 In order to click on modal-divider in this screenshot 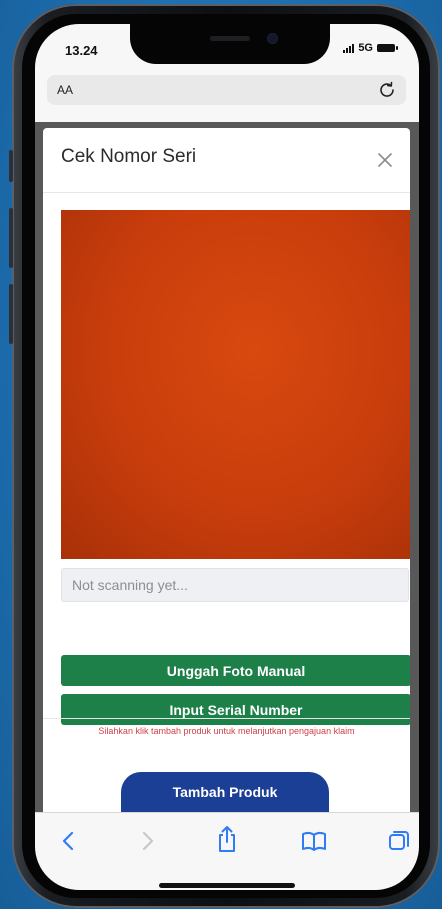, I will do `click(226, 718)`.